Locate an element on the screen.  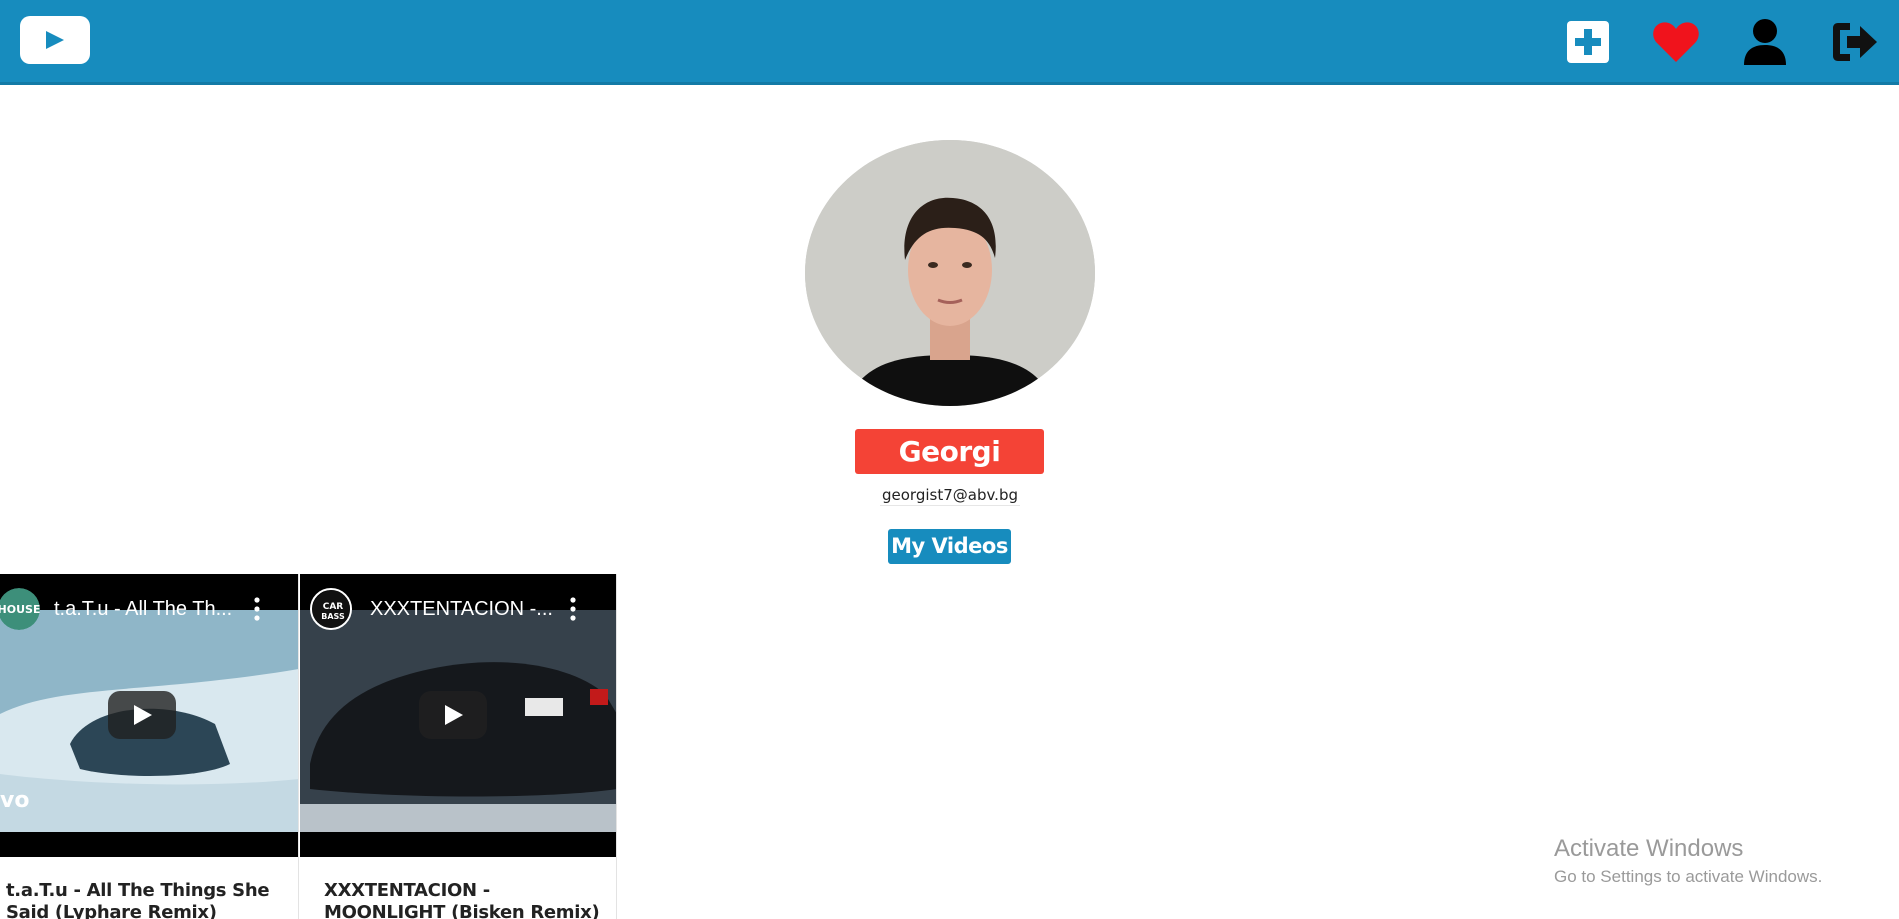
activation-title: Activate Windows is located at coordinates (1649, 848).